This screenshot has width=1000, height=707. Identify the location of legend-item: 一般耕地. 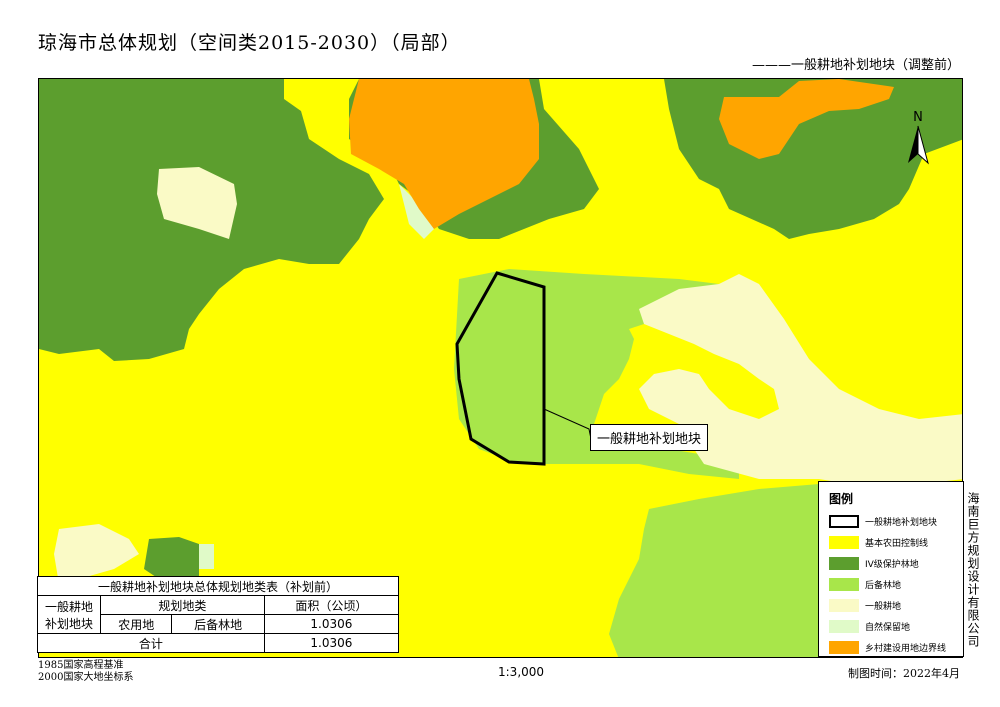
(891, 605).